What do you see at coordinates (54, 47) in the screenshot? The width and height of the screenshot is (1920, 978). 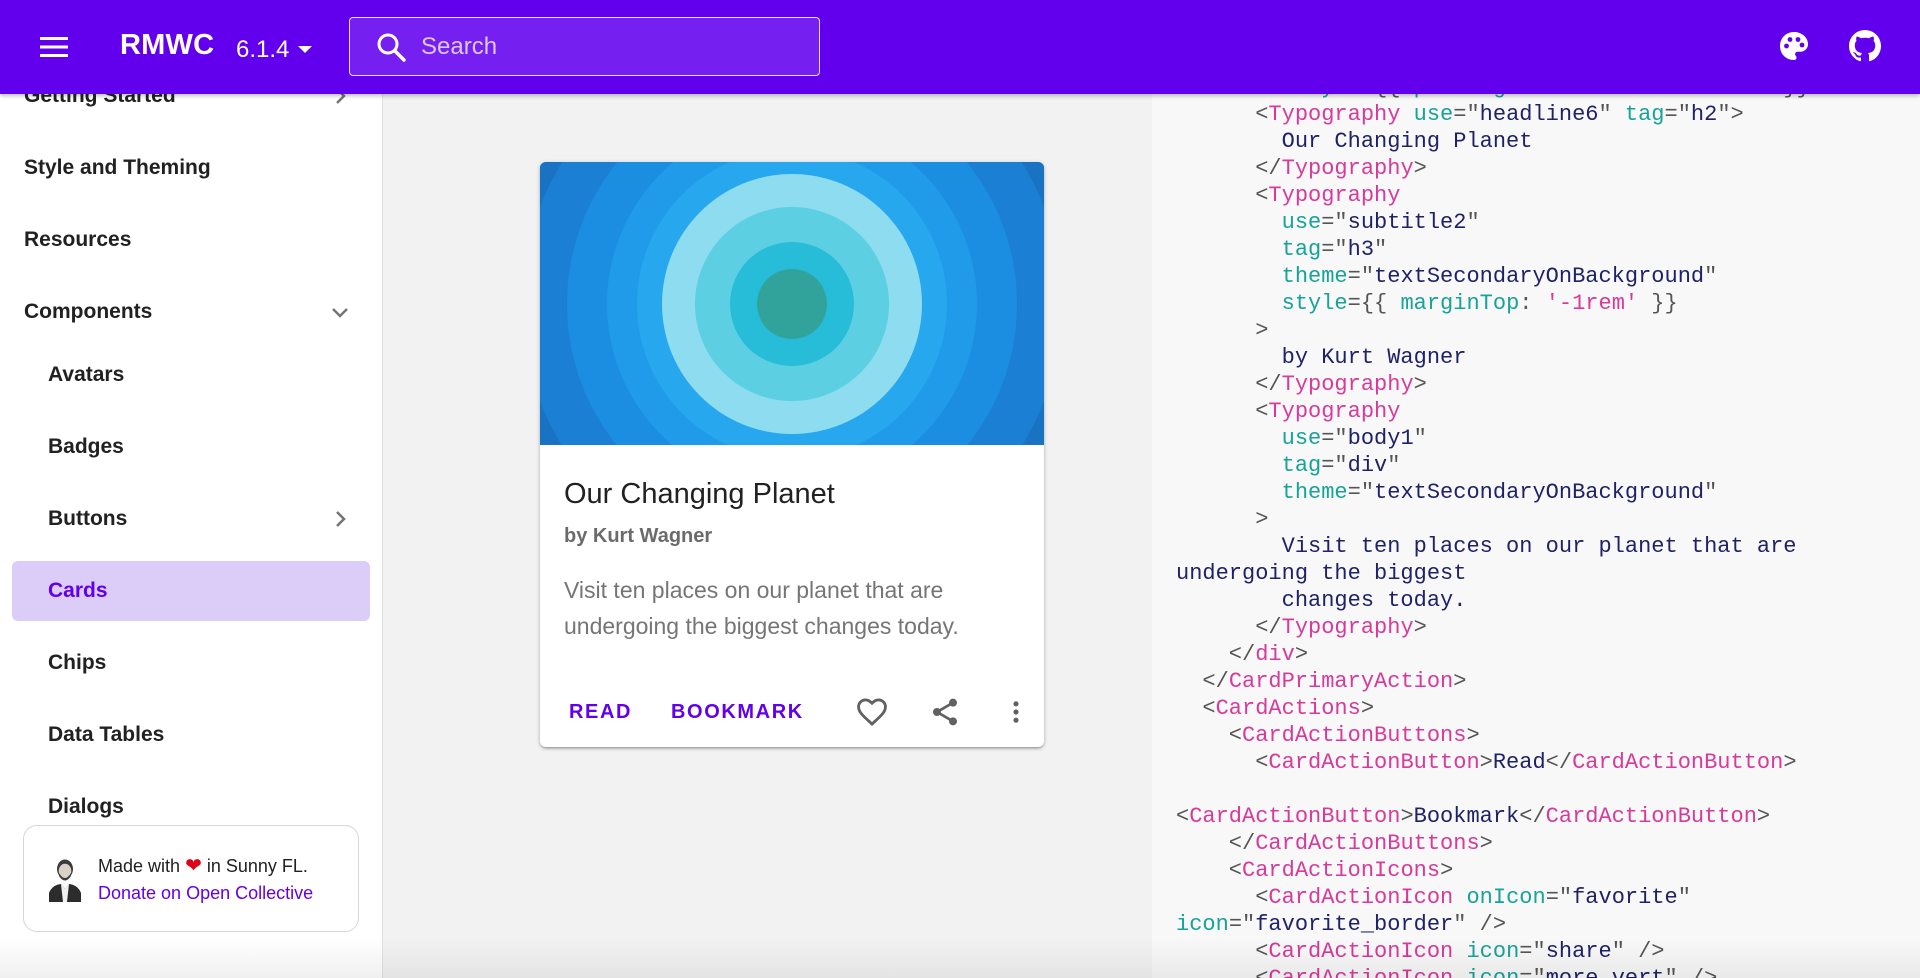 I see `menu-button` at bounding box center [54, 47].